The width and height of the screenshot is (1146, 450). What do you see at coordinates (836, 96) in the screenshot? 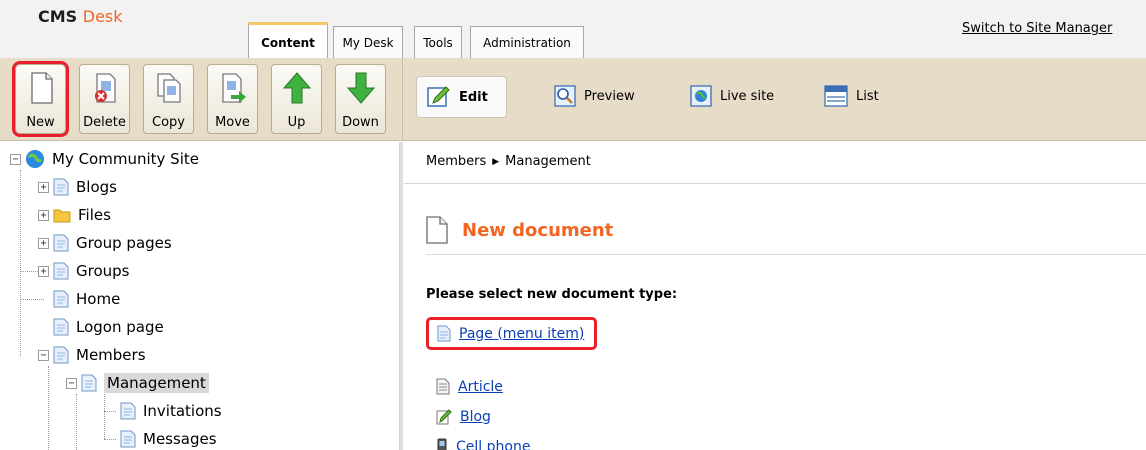
I see `list-view-icon` at bounding box center [836, 96].